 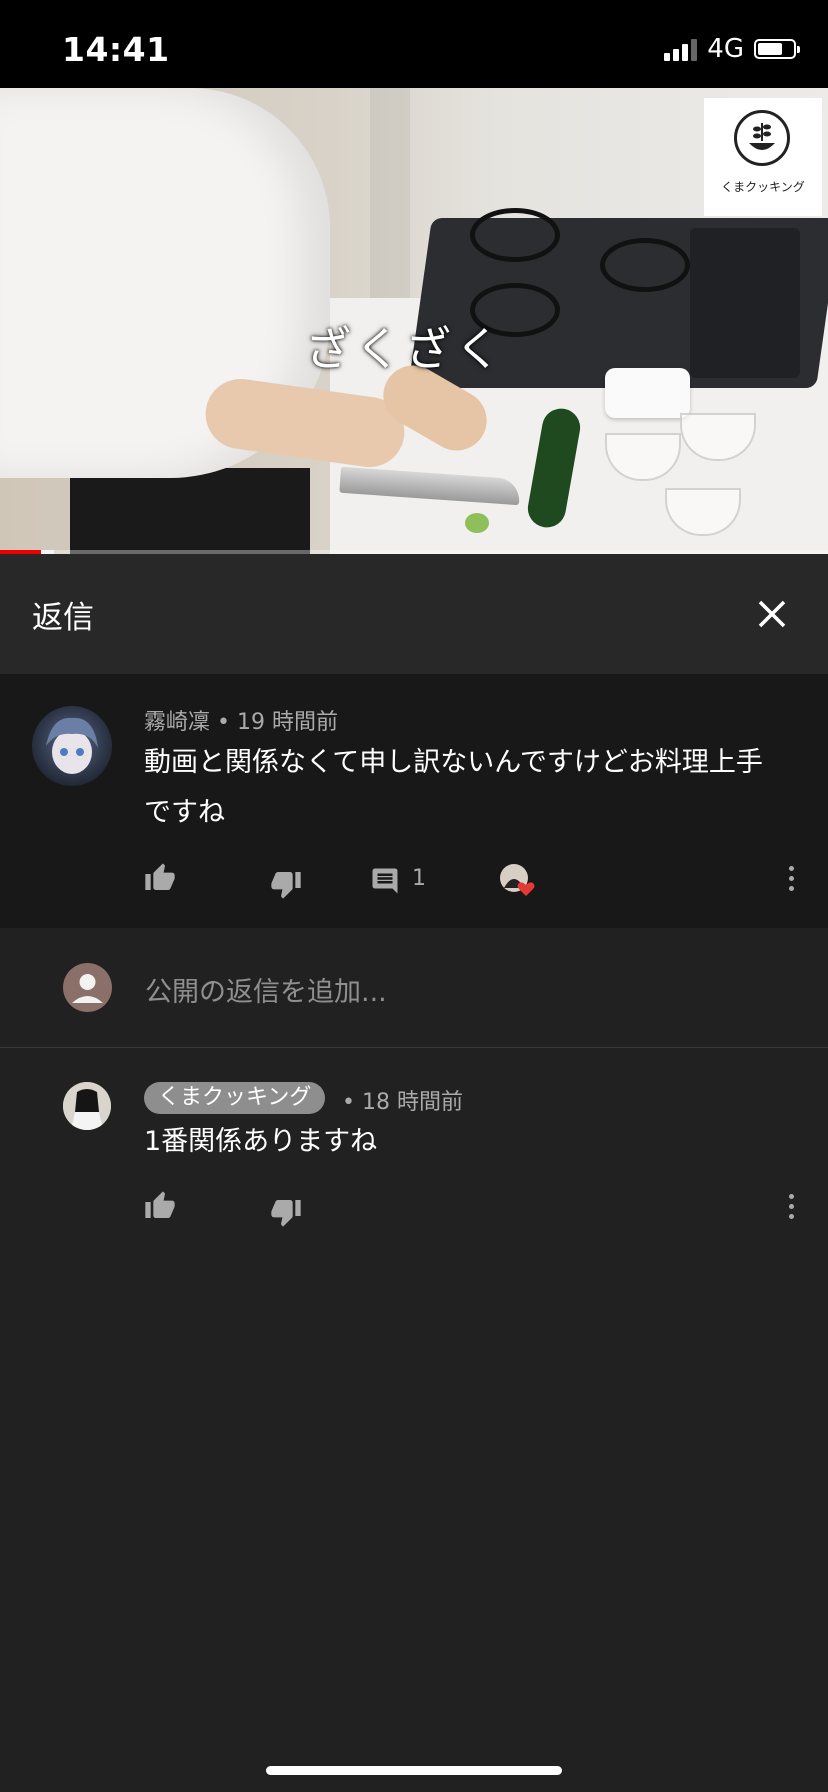 What do you see at coordinates (72, 746) in the screenshot?
I see `commenter-avatar` at bounding box center [72, 746].